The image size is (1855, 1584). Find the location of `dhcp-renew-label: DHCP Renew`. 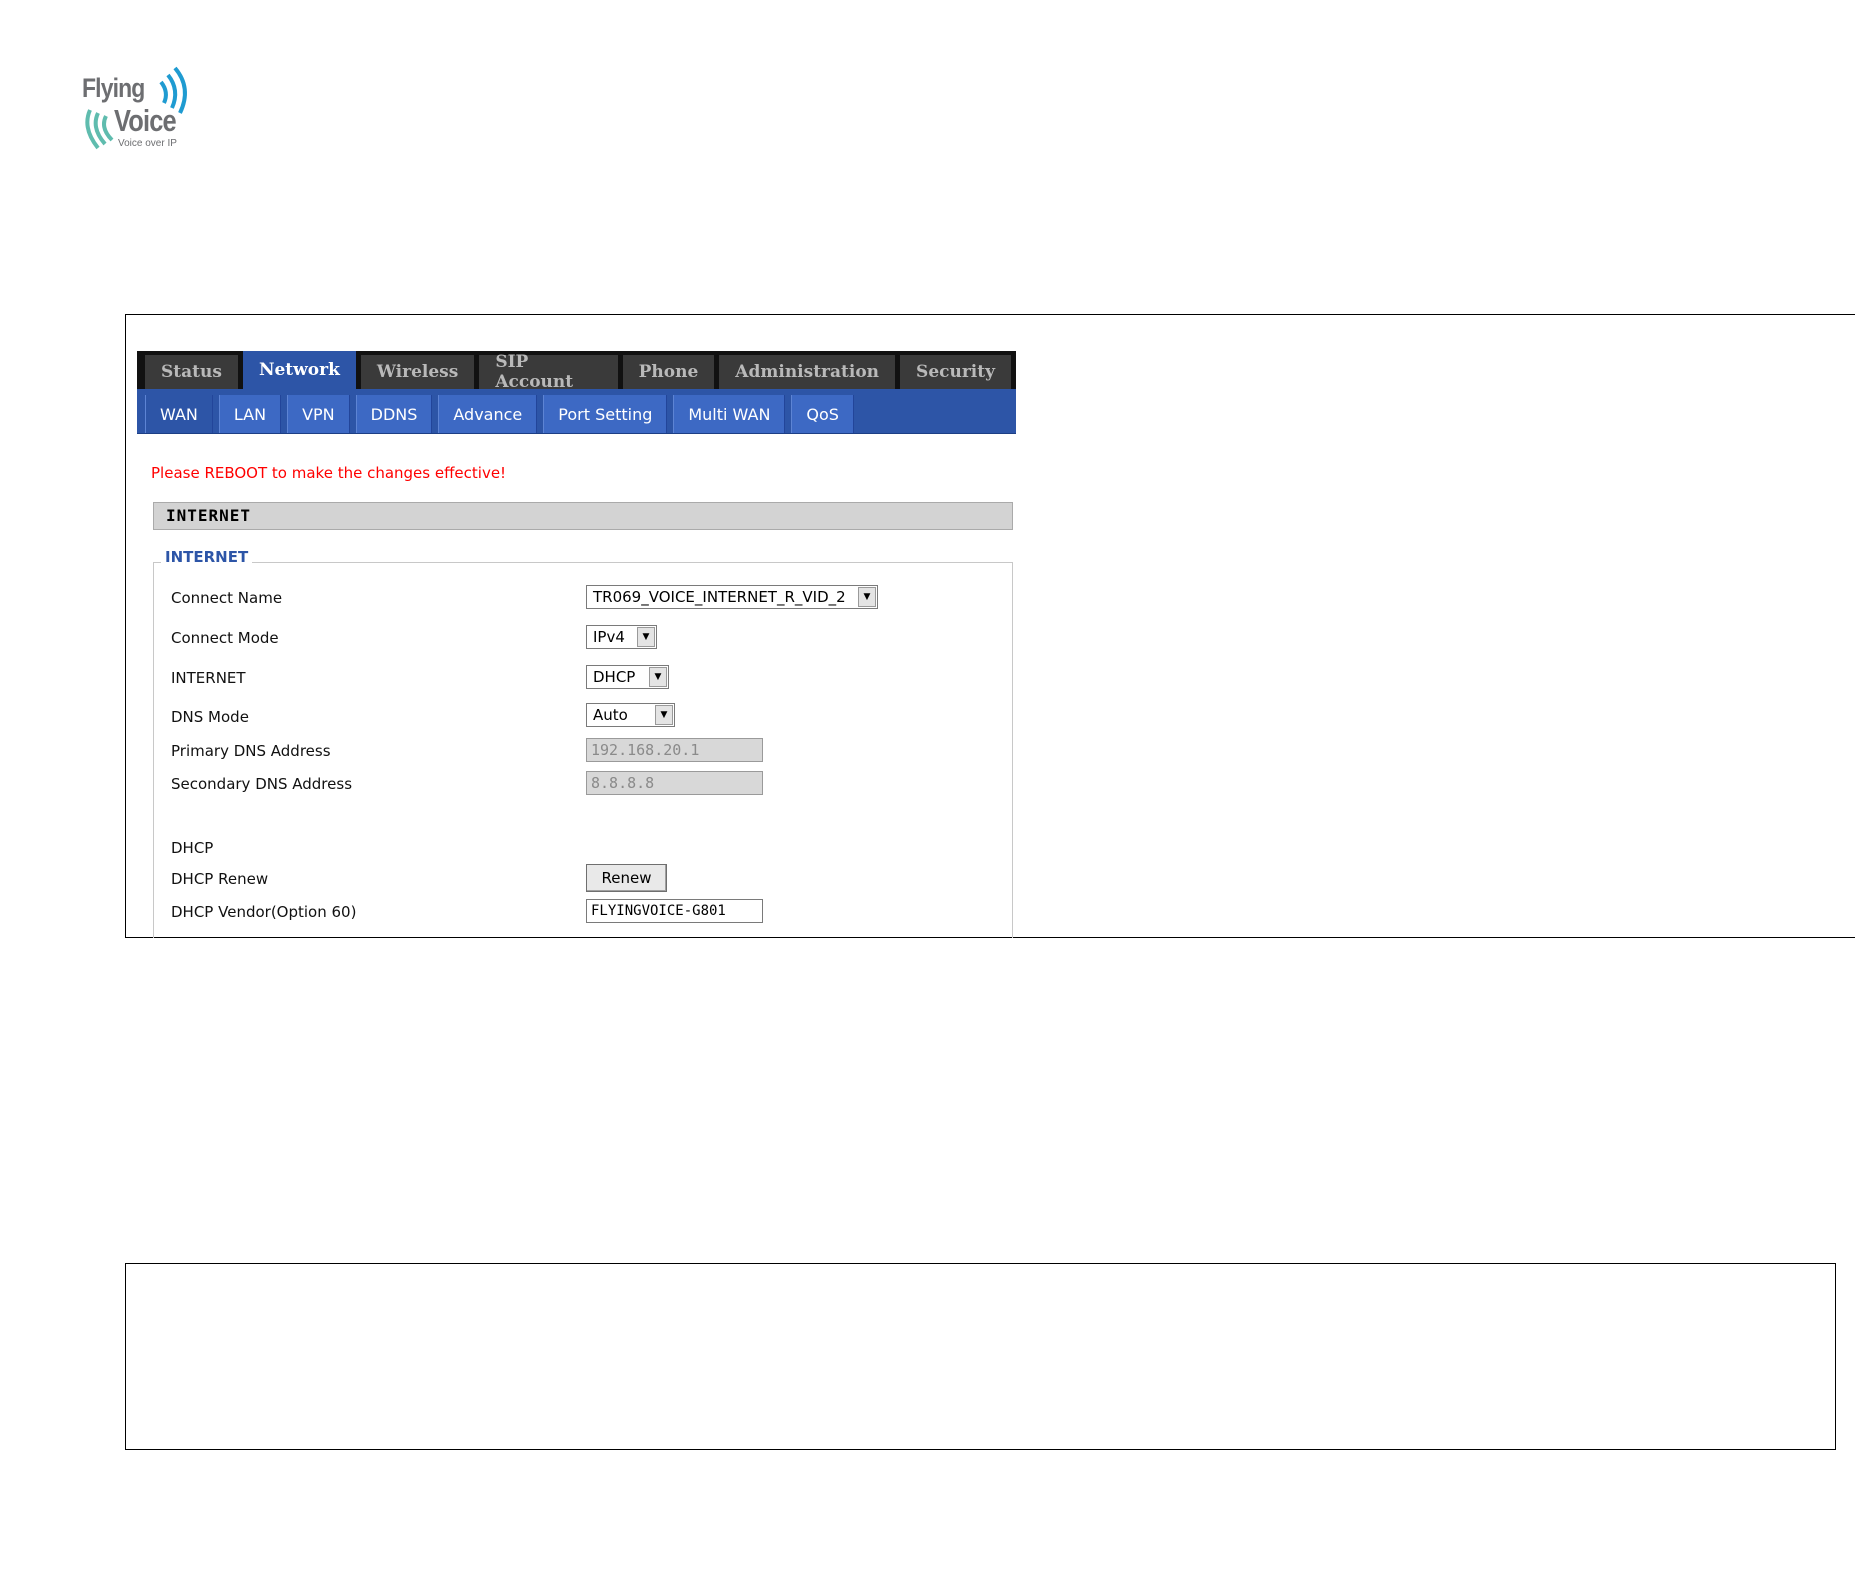

dhcp-renew-label: DHCP Renew is located at coordinates (220, 879).